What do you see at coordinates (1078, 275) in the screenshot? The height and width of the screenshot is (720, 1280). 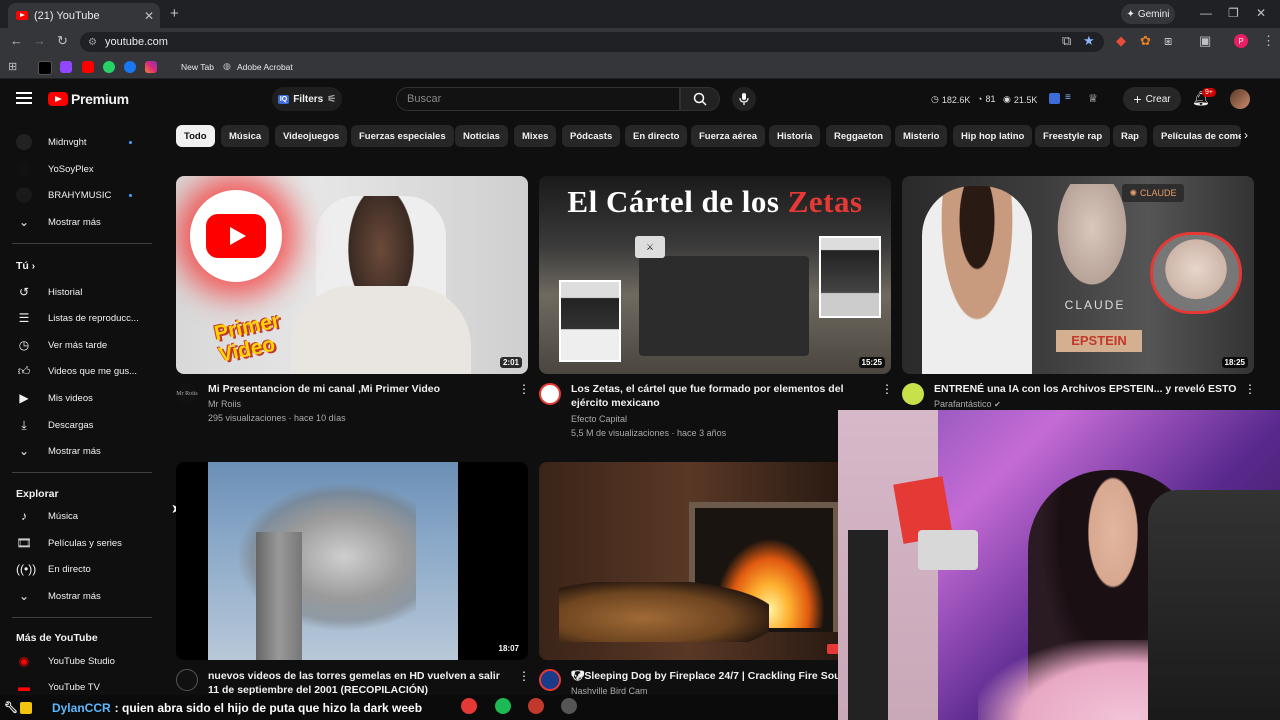 I see `video-thumbnail: CLAUDE EPSTEIN ✺ CLAUDE 18:25` at bounding box center [1078, 275].